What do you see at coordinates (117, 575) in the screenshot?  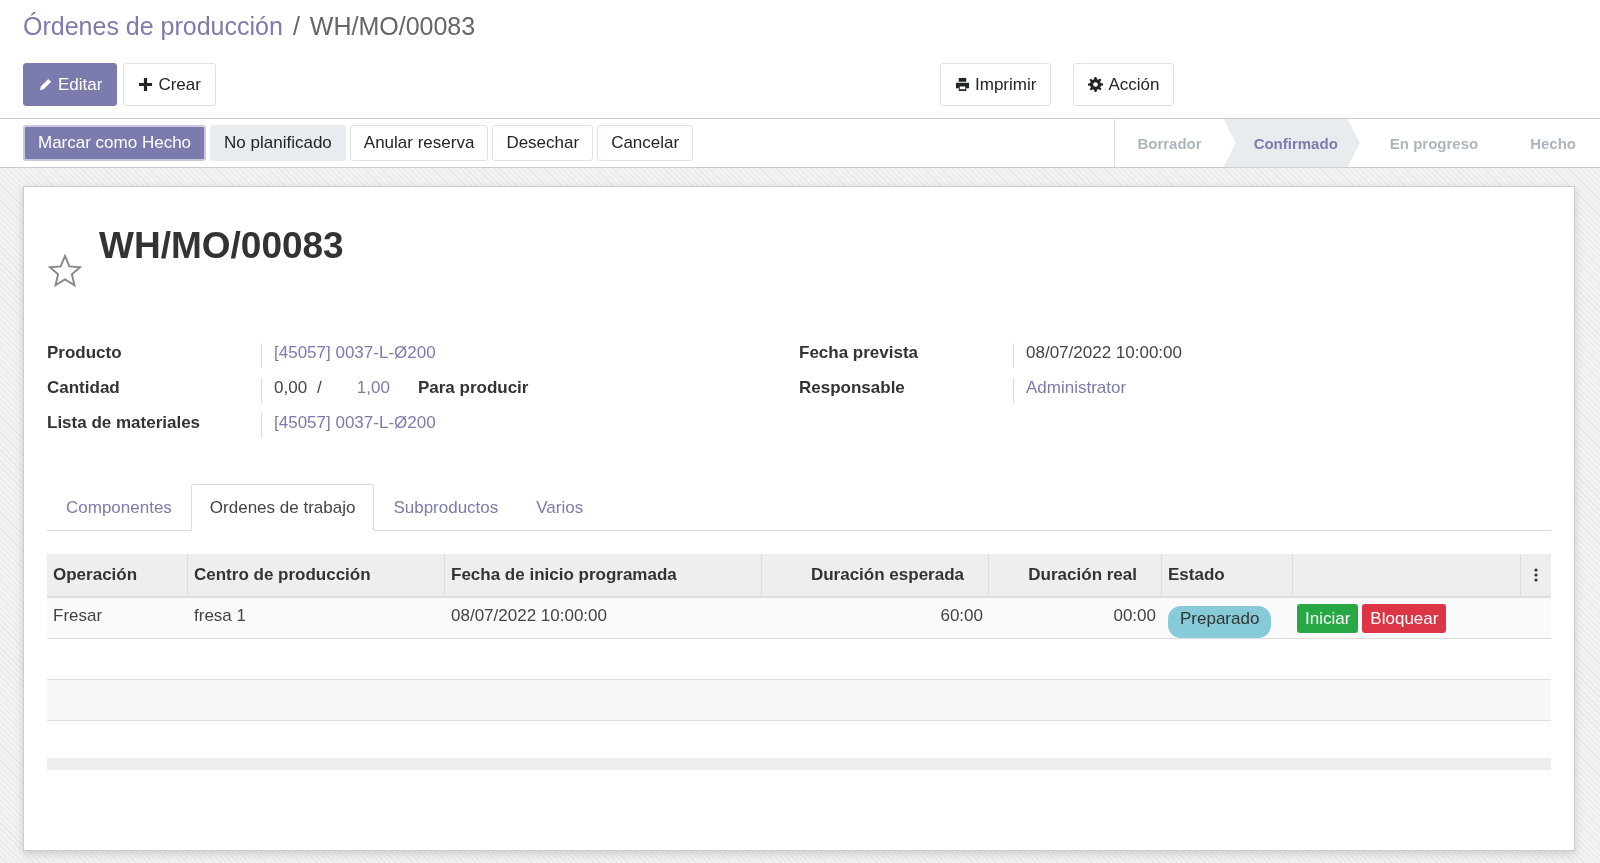 I see `column-header: Operación` at bounding box center [117, 575].